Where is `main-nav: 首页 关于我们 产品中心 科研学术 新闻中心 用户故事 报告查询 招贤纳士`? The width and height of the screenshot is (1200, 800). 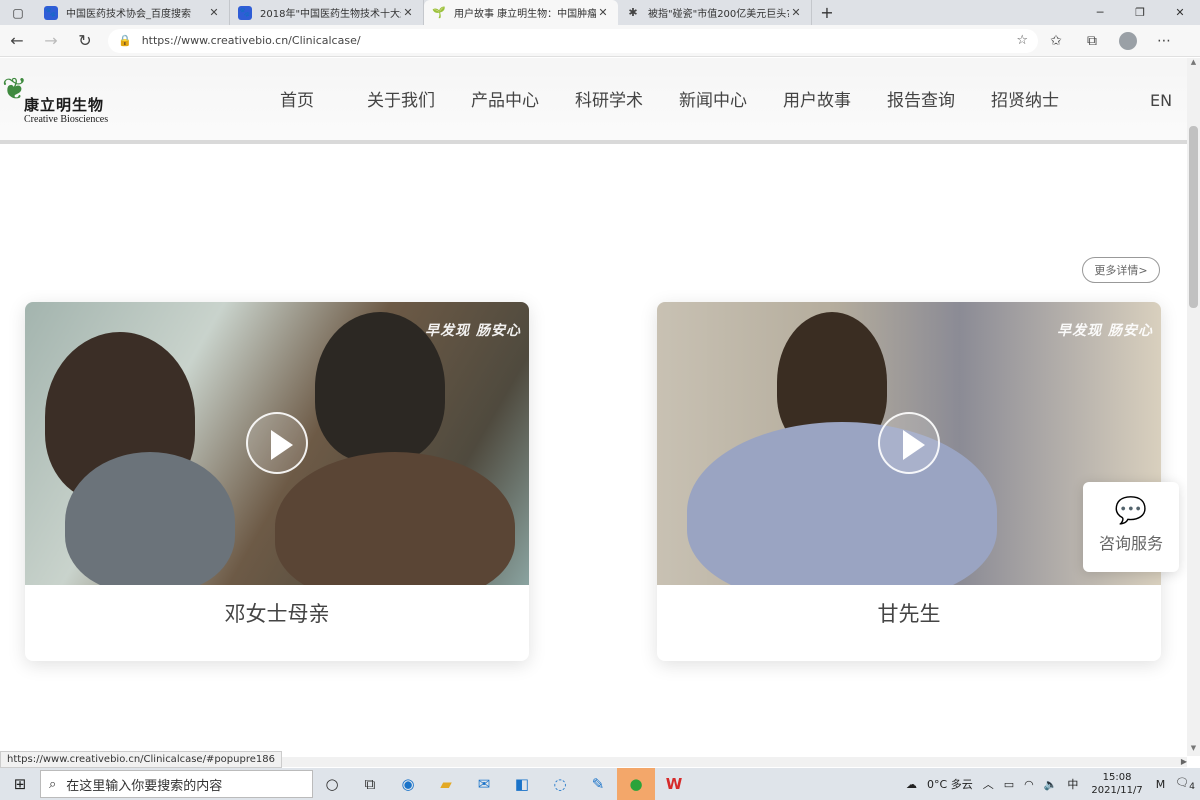 main-nav: 首页 关于我们 产品中心 科研学术 新闻中心 用户故事 报告查询 招贤纳士 is located at coordinates (661, 101).